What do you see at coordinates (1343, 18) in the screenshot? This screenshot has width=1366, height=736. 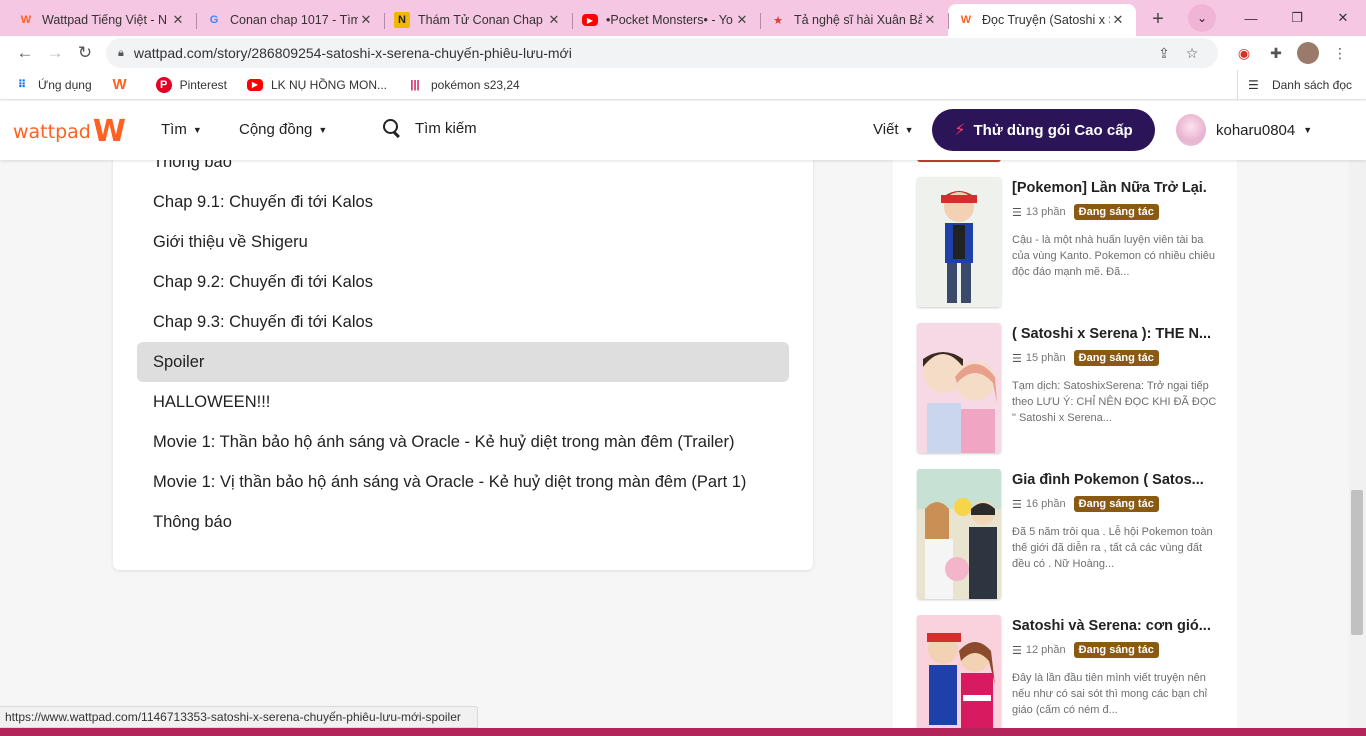 I see `window-close-icon: ✕` at bounding box center [1343, 18].